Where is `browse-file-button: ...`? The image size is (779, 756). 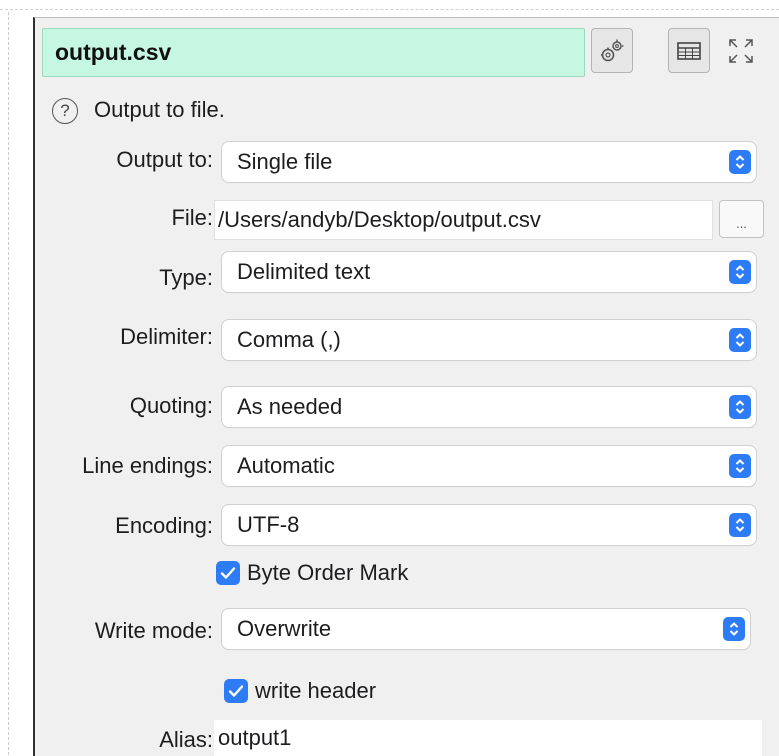 browse-file-button: ... is located at coordinates (741, 219).